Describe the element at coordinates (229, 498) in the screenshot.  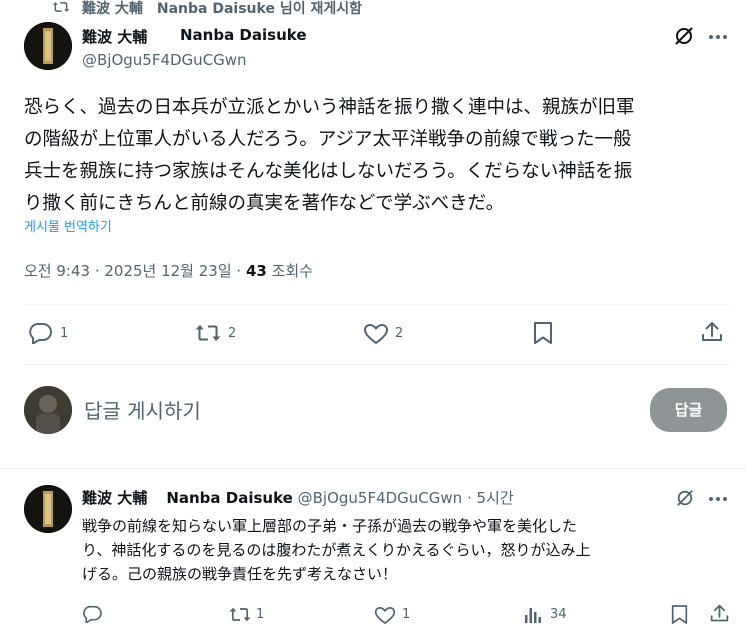
I see `reply-author-display-name-en: Nanba Daisuke` at that location.